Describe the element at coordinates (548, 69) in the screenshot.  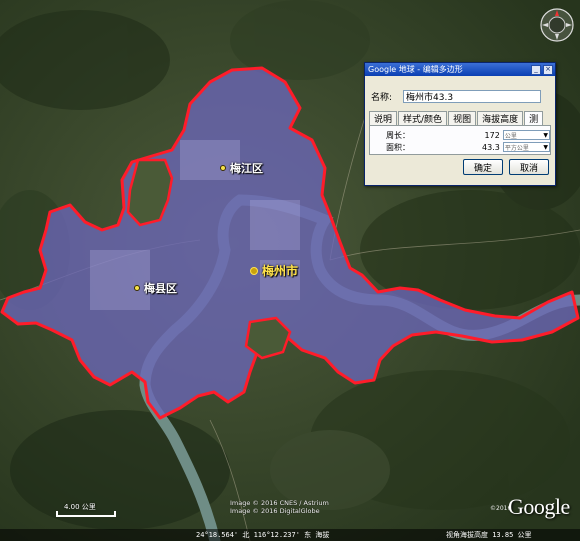
I see `close-icon: ×` at that location.